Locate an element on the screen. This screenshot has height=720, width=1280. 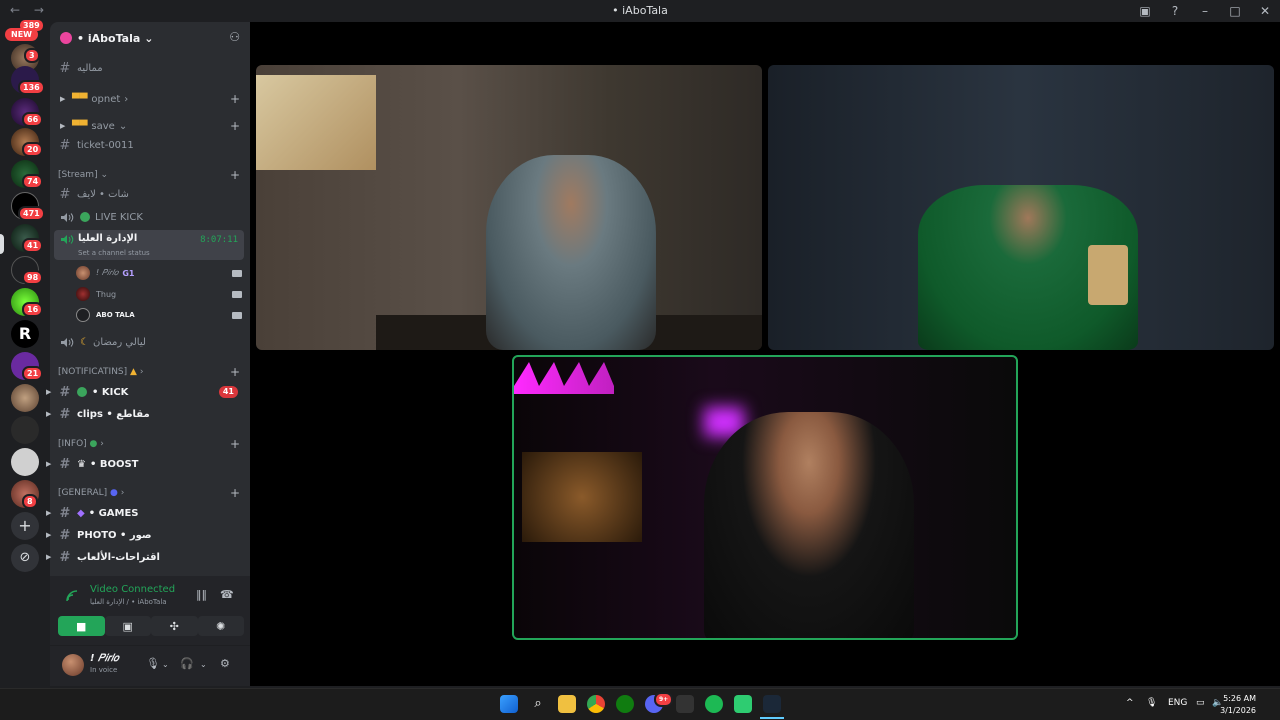
soundboard-button: ✺ is located at coordinates (220, 626).